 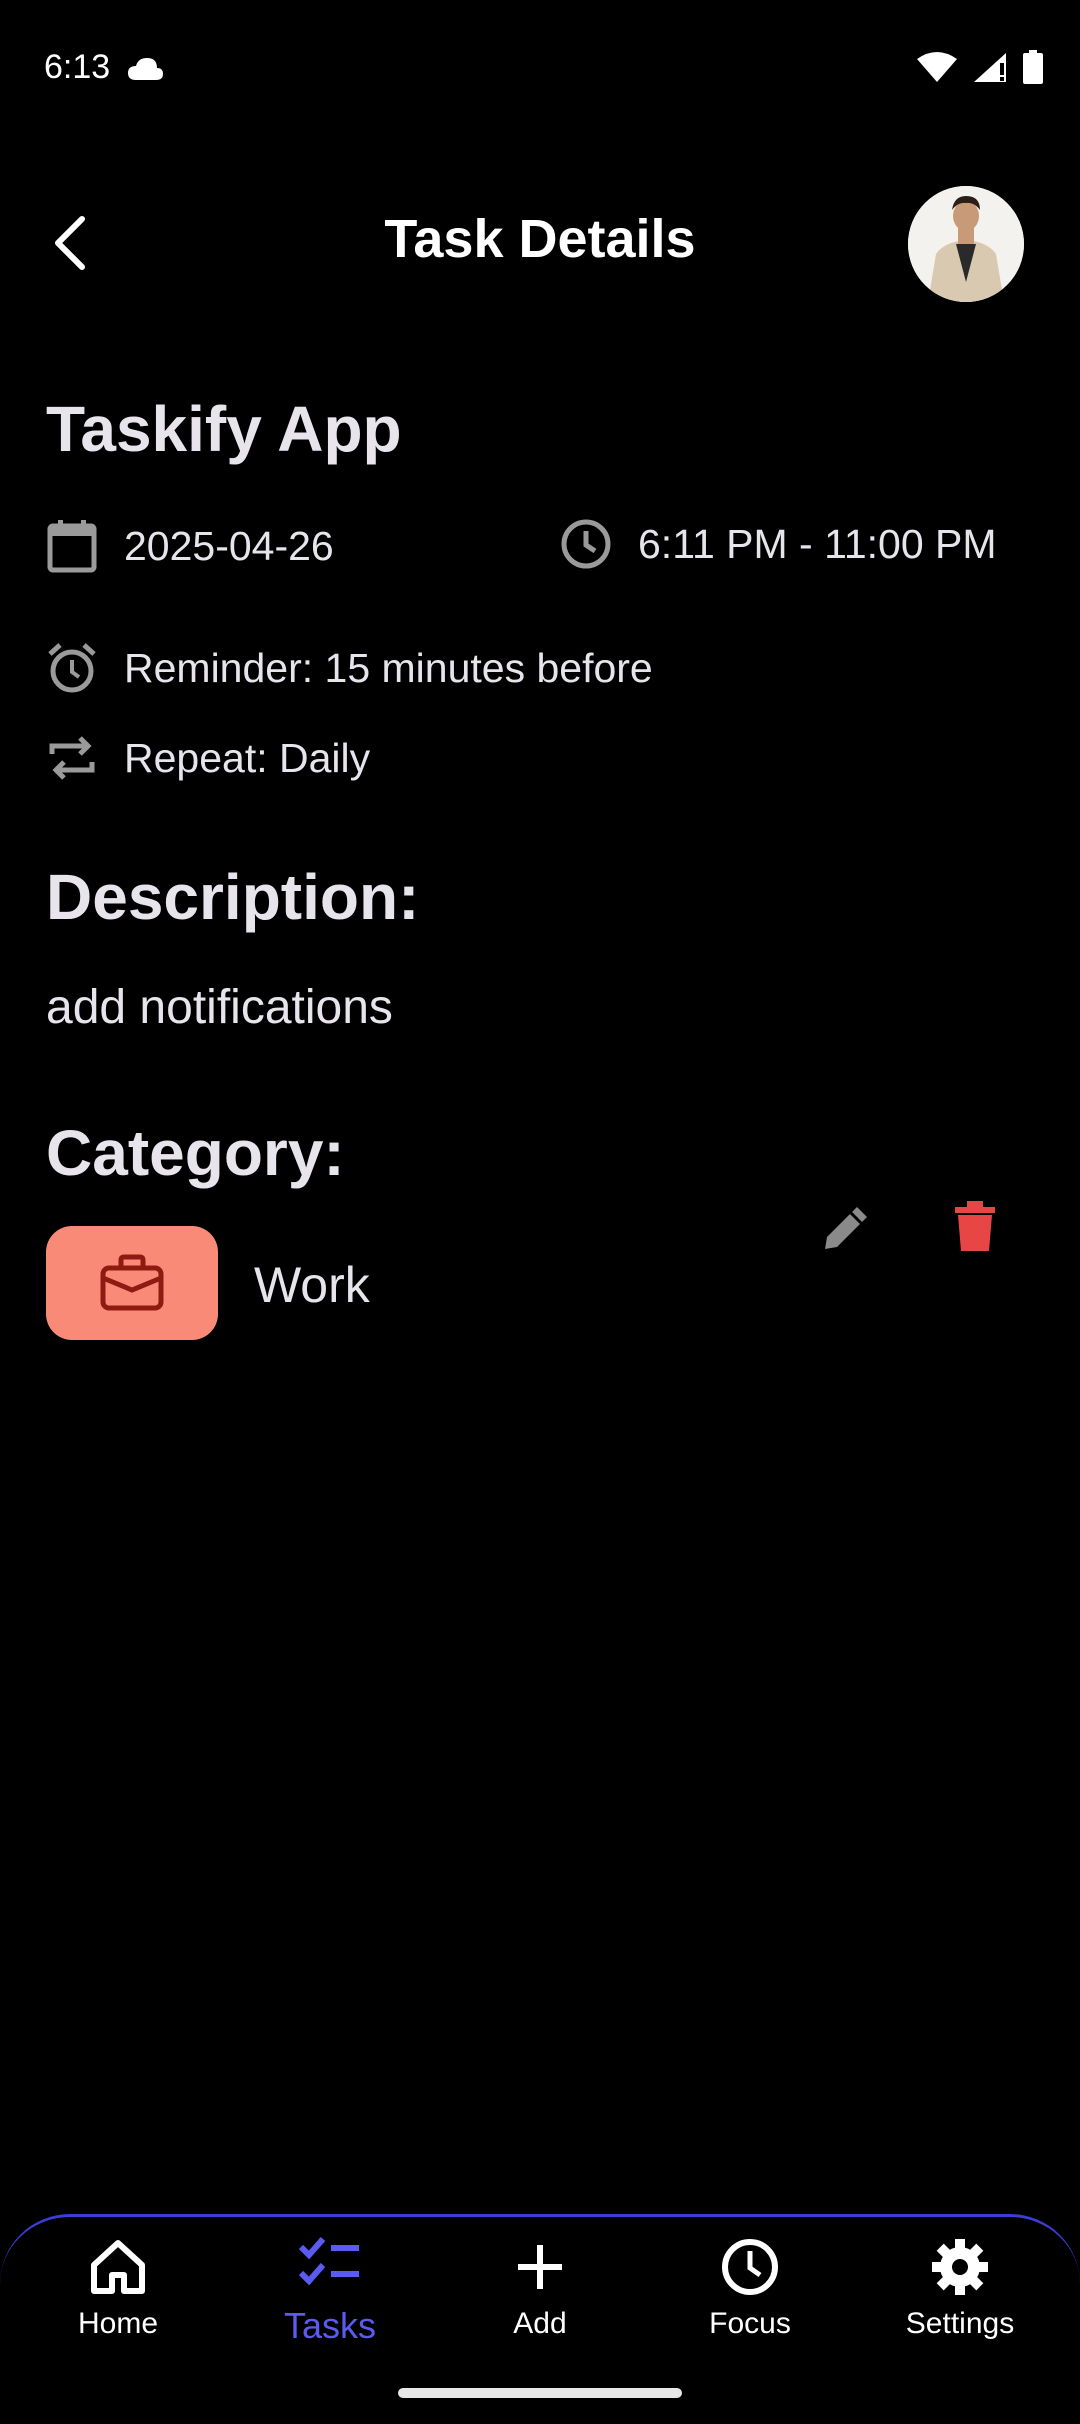 I want to click on calendar-icon, so click(x=72, y=546).